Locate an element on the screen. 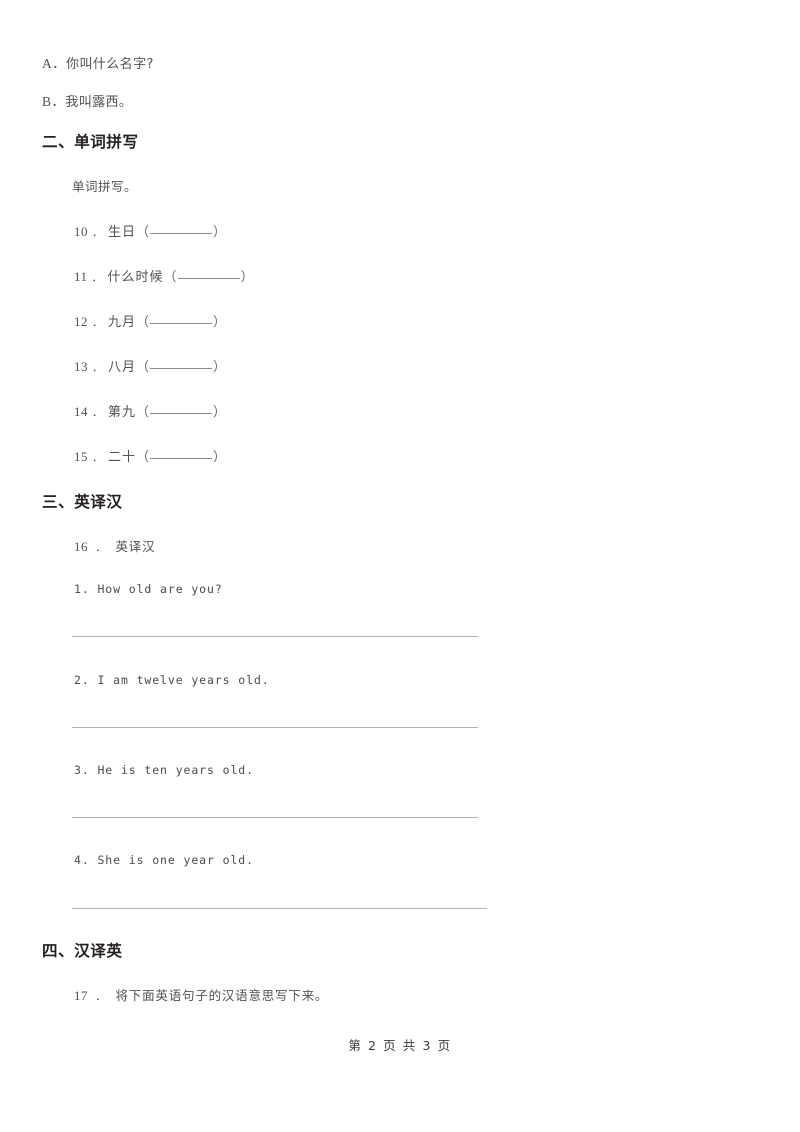 The width and height of the screenshot is (800, 1132). carryover-option-a: A．你叫什么名字? is located at coordinates (98, 62).